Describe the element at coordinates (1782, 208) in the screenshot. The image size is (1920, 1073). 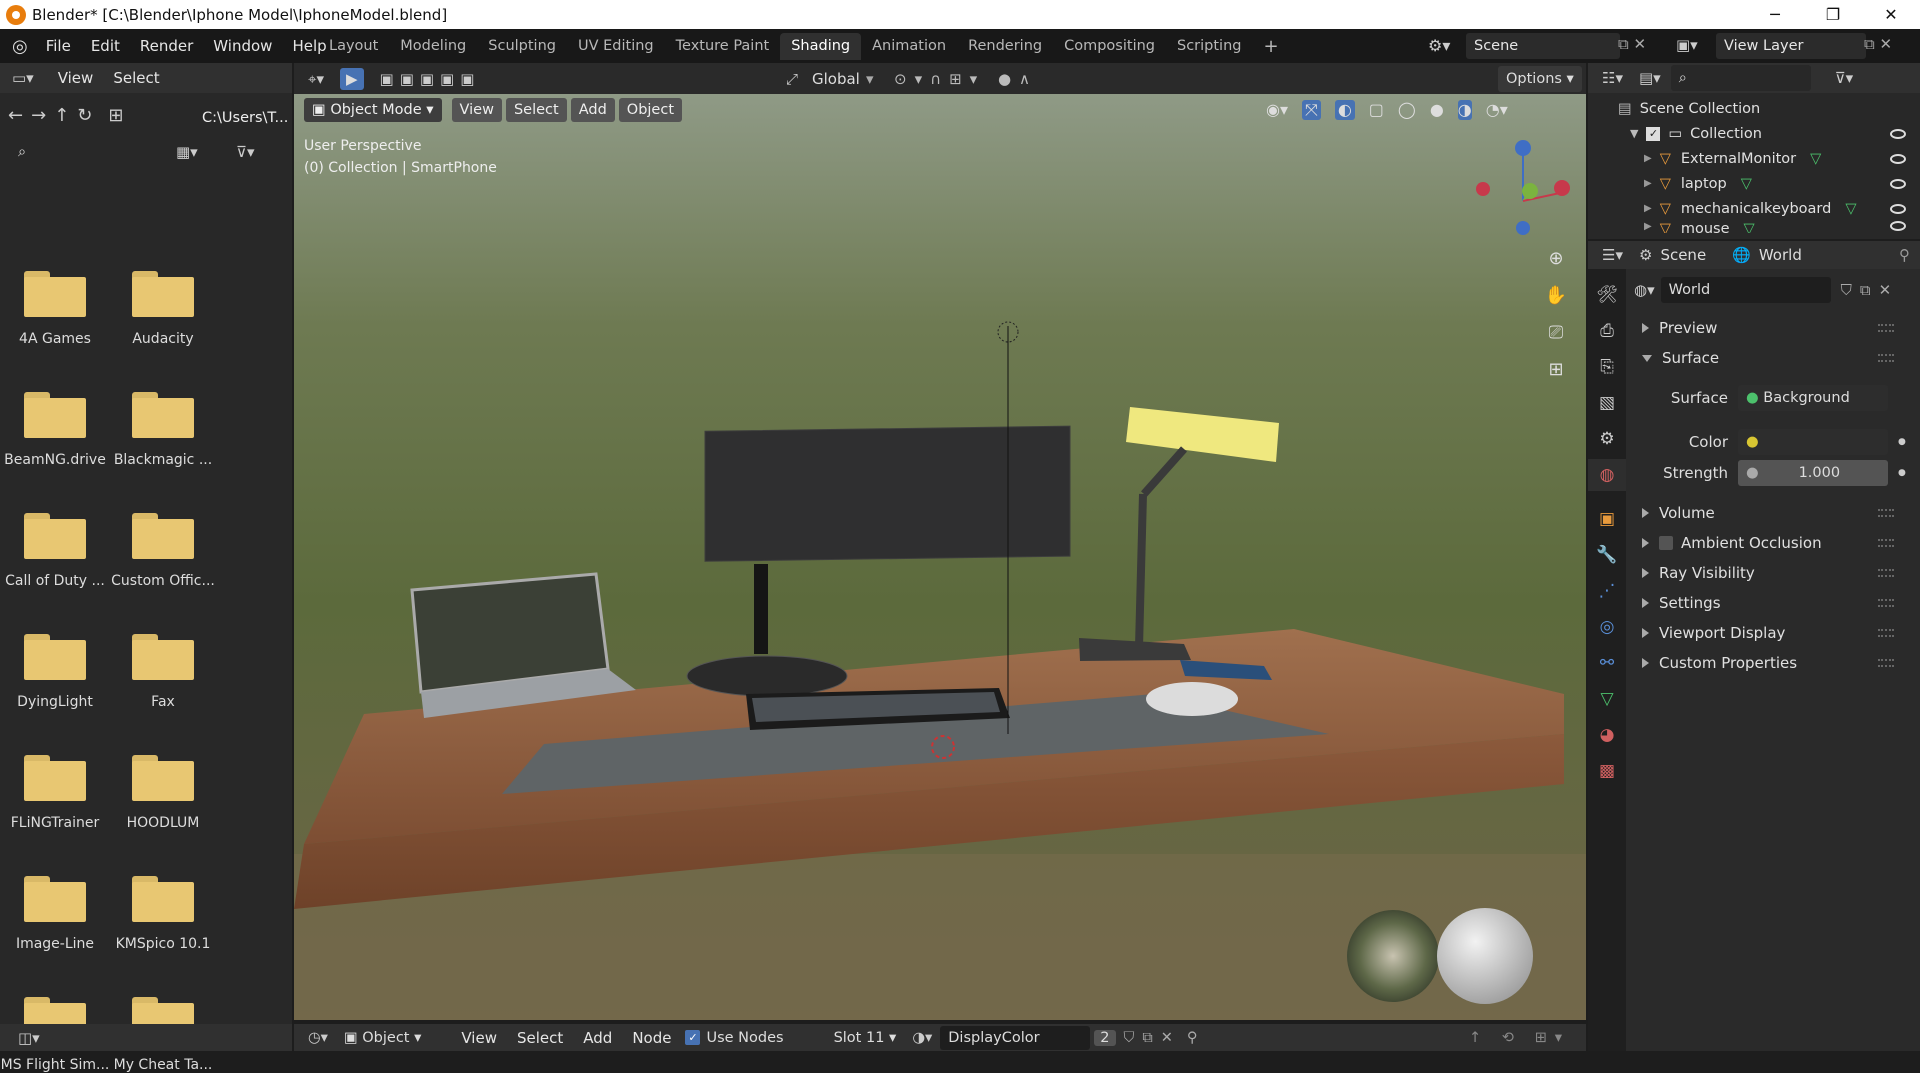
I see `outliner-object-row: ▶ ▽ mechanicalkeyboard ▽` at that location.